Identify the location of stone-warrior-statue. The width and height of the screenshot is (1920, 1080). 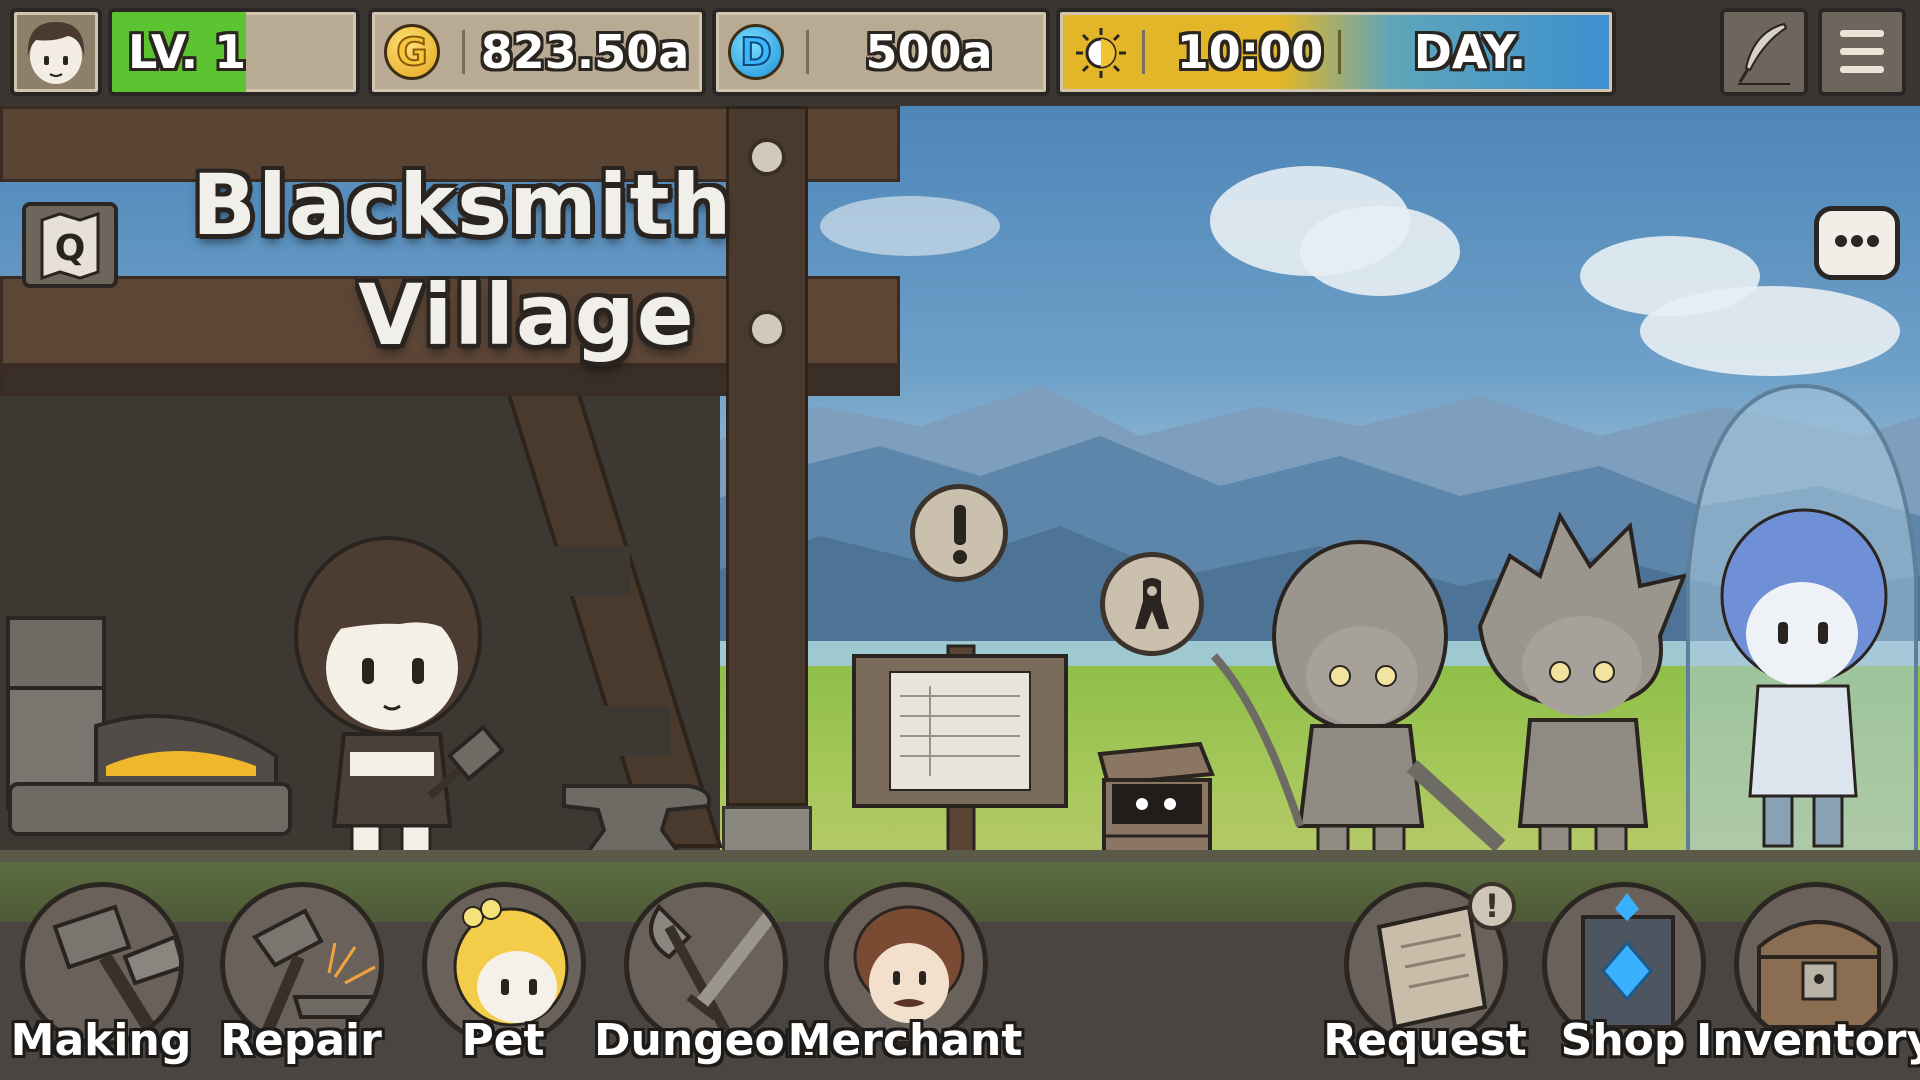
(1580, 684).